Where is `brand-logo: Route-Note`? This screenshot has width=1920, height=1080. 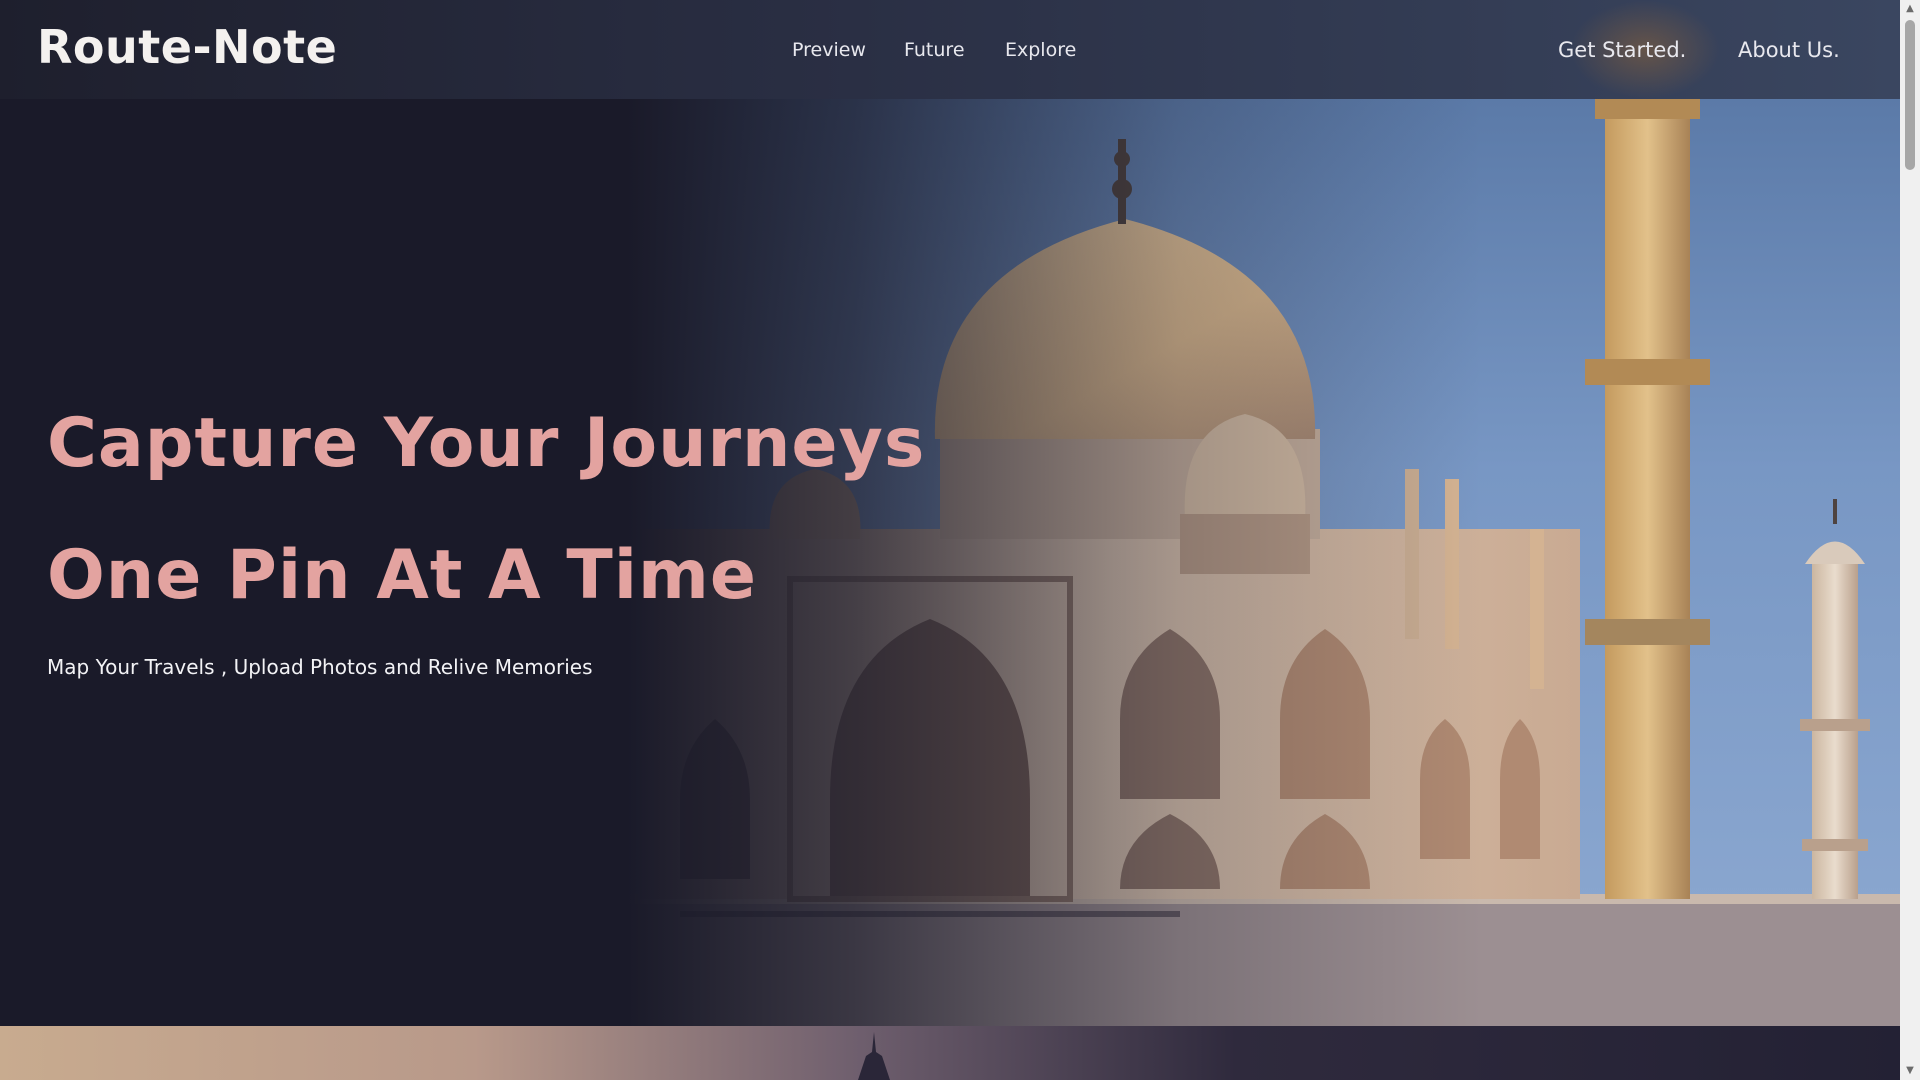 brand-logo: Route-Note is located at coordinates (187, 47).